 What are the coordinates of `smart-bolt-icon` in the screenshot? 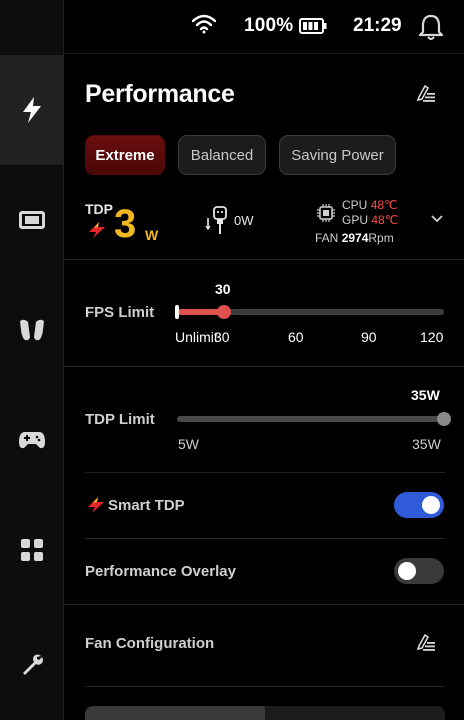 It's located at (97, 230).